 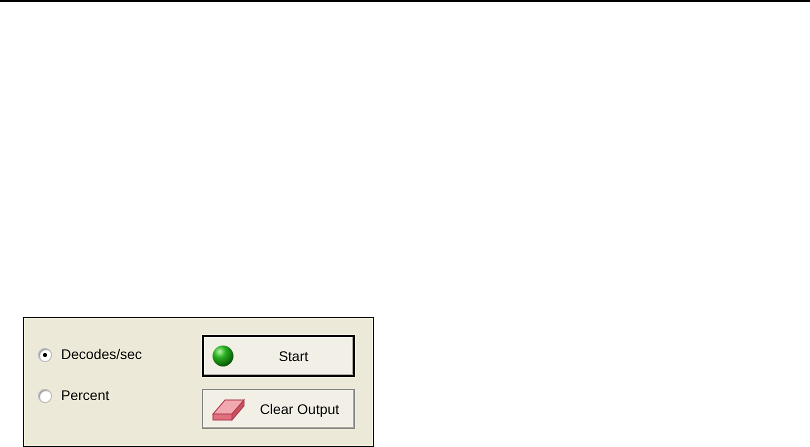 What do you see at coordinates (278, 356) in the screenshot?
I see `start-button: Start` at bounding box center [278, 356].